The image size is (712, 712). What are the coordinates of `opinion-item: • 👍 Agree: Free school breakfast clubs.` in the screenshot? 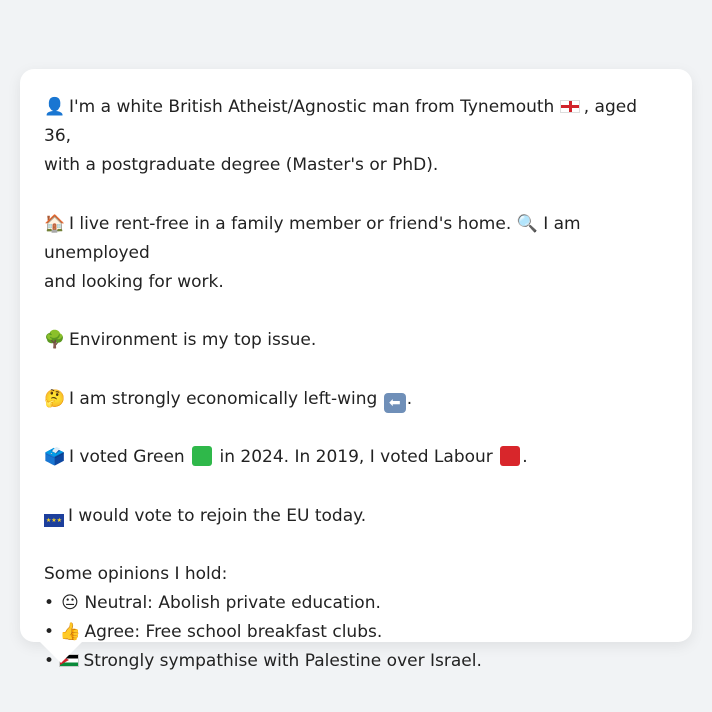 It's located at (356, 632).